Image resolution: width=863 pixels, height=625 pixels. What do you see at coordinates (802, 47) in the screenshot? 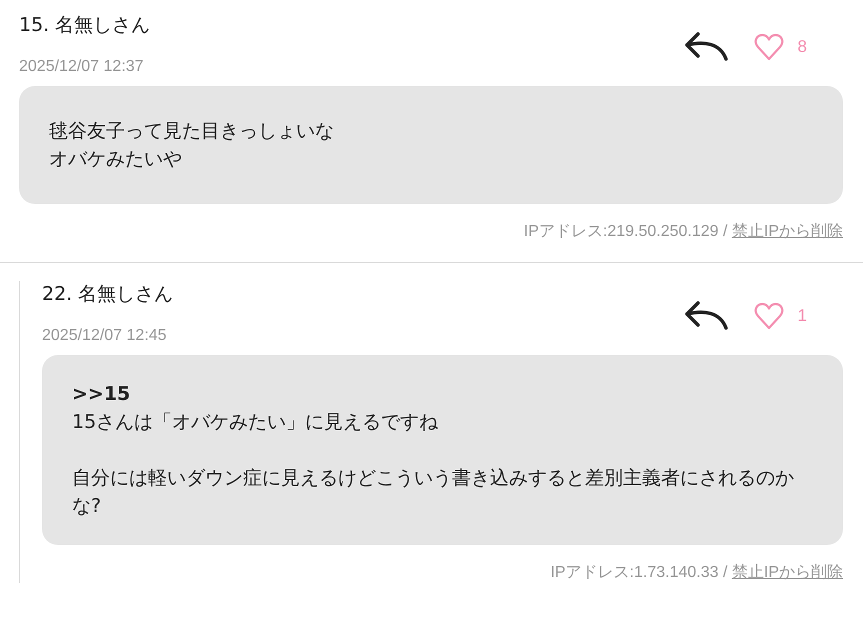
I see `like-count: 8` at bounding box center [802, 47].